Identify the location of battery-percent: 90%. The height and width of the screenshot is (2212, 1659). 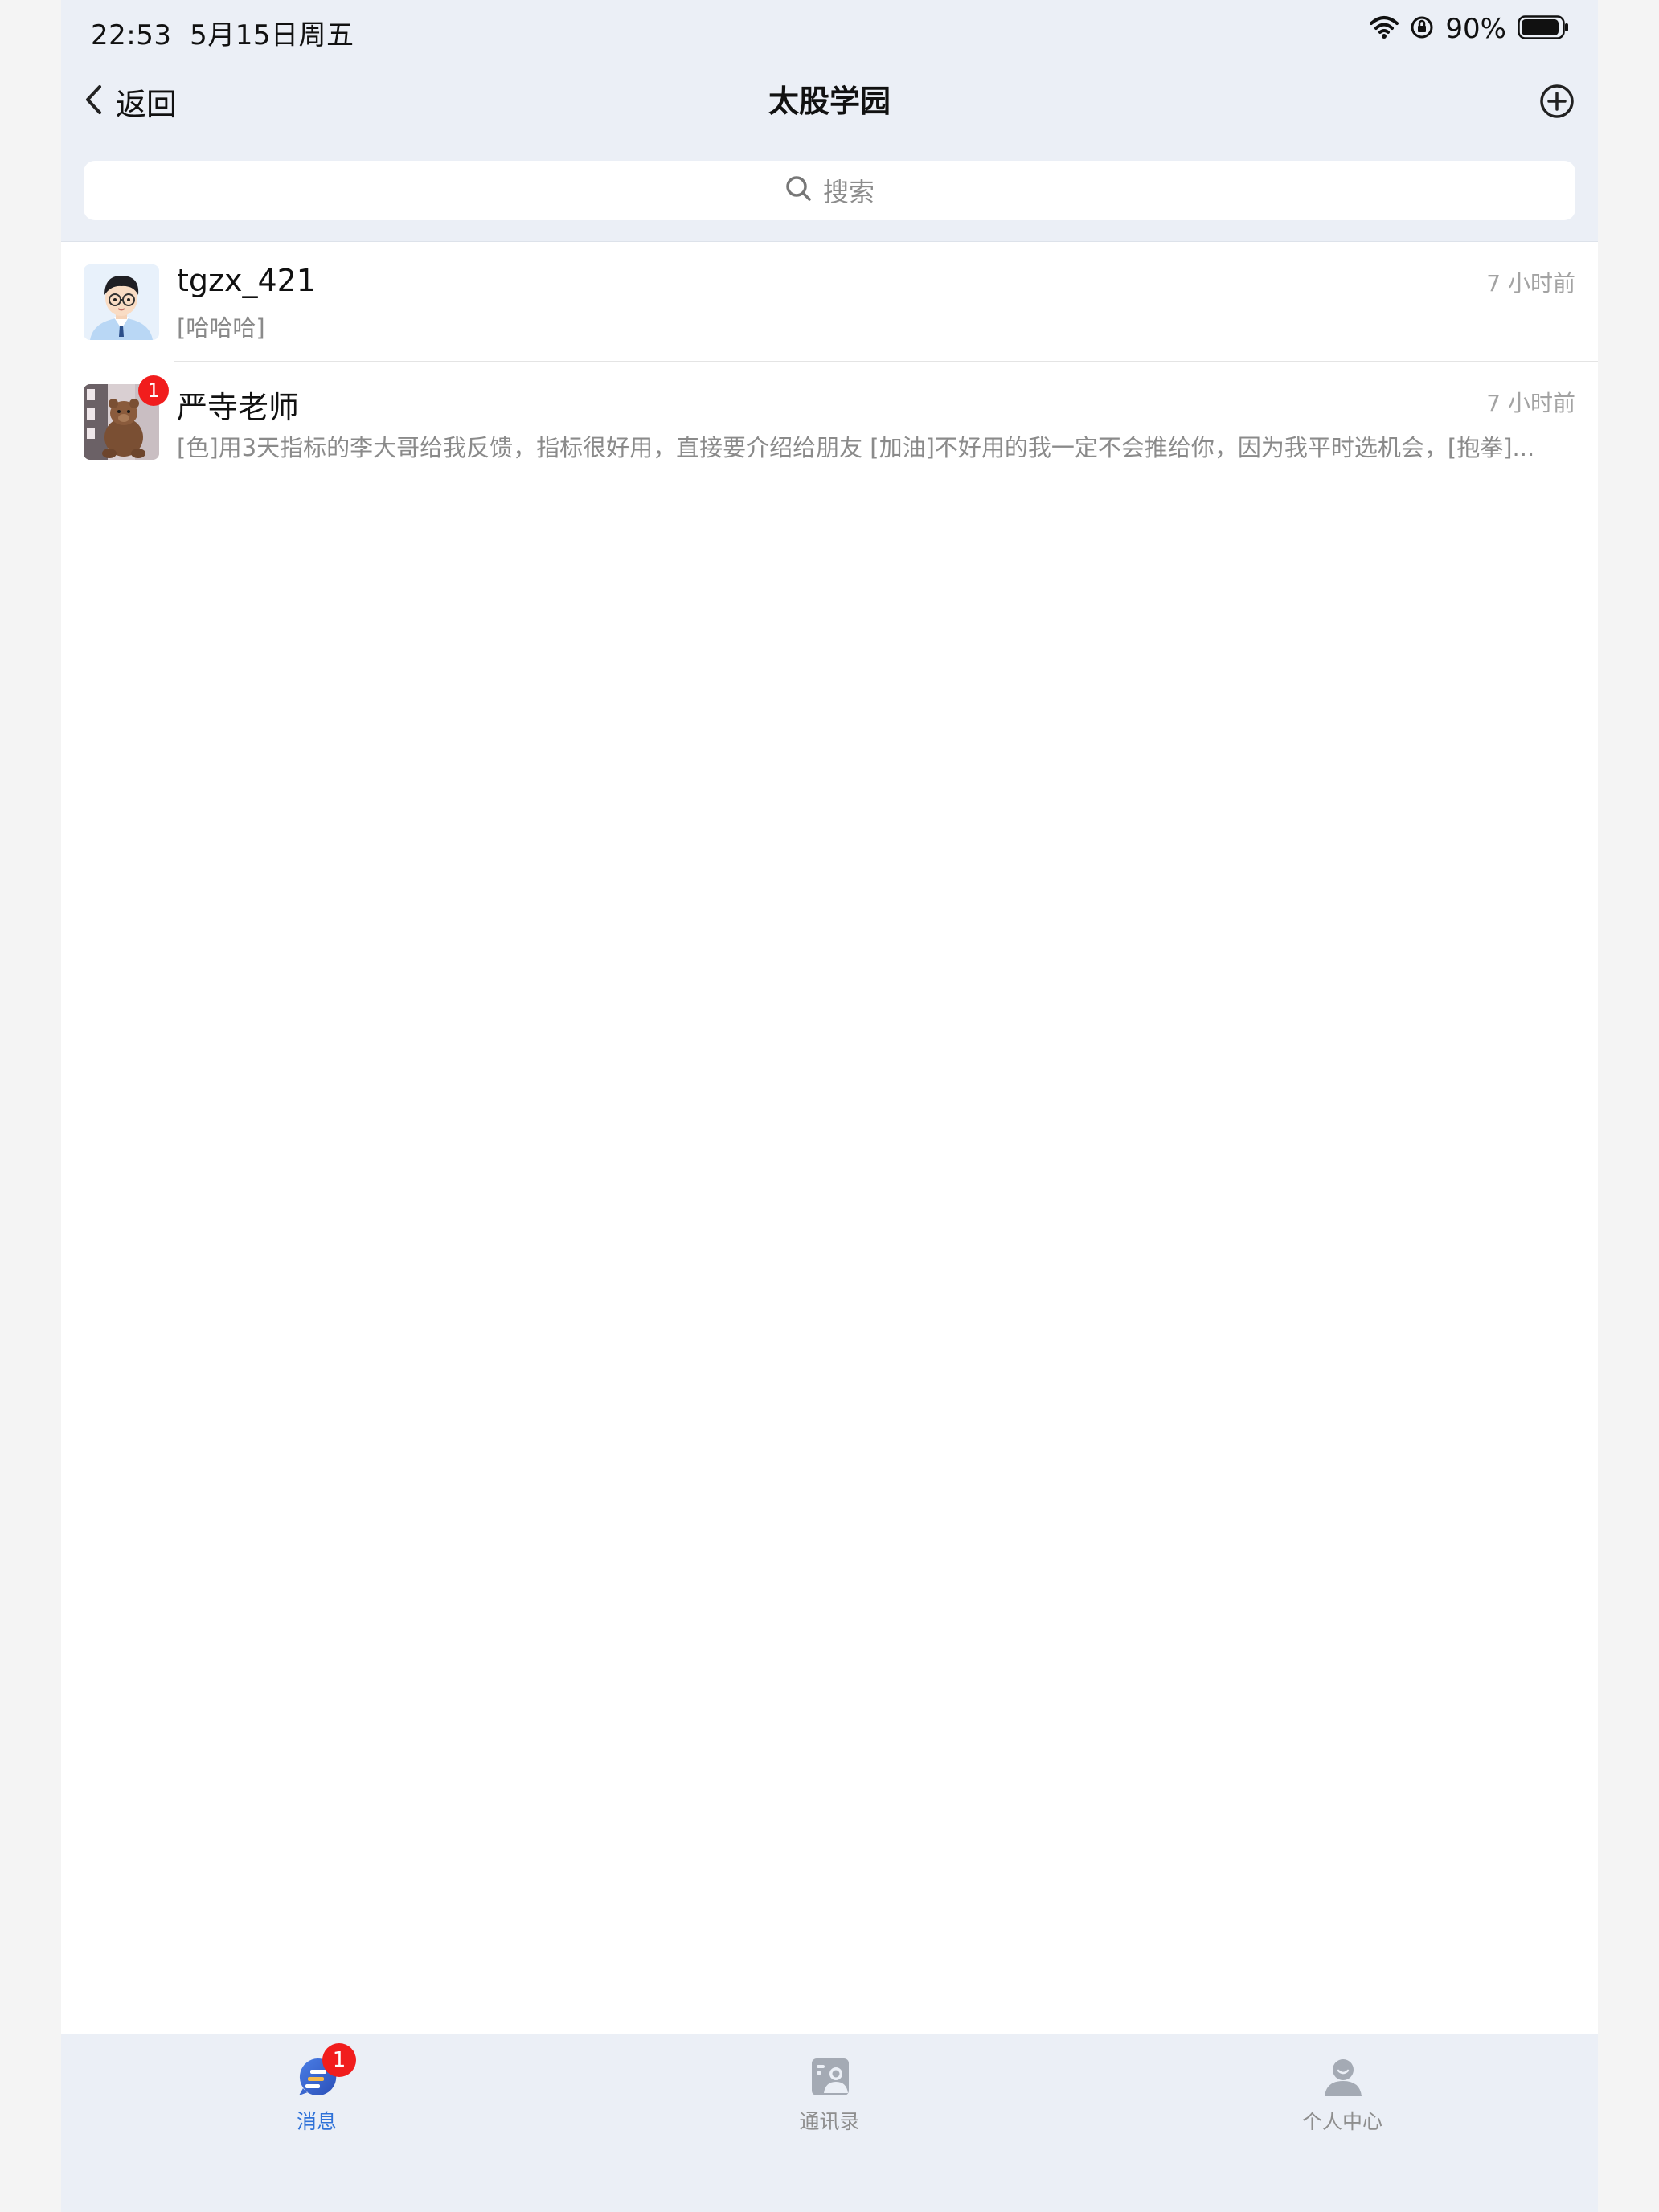
(1475, 29).